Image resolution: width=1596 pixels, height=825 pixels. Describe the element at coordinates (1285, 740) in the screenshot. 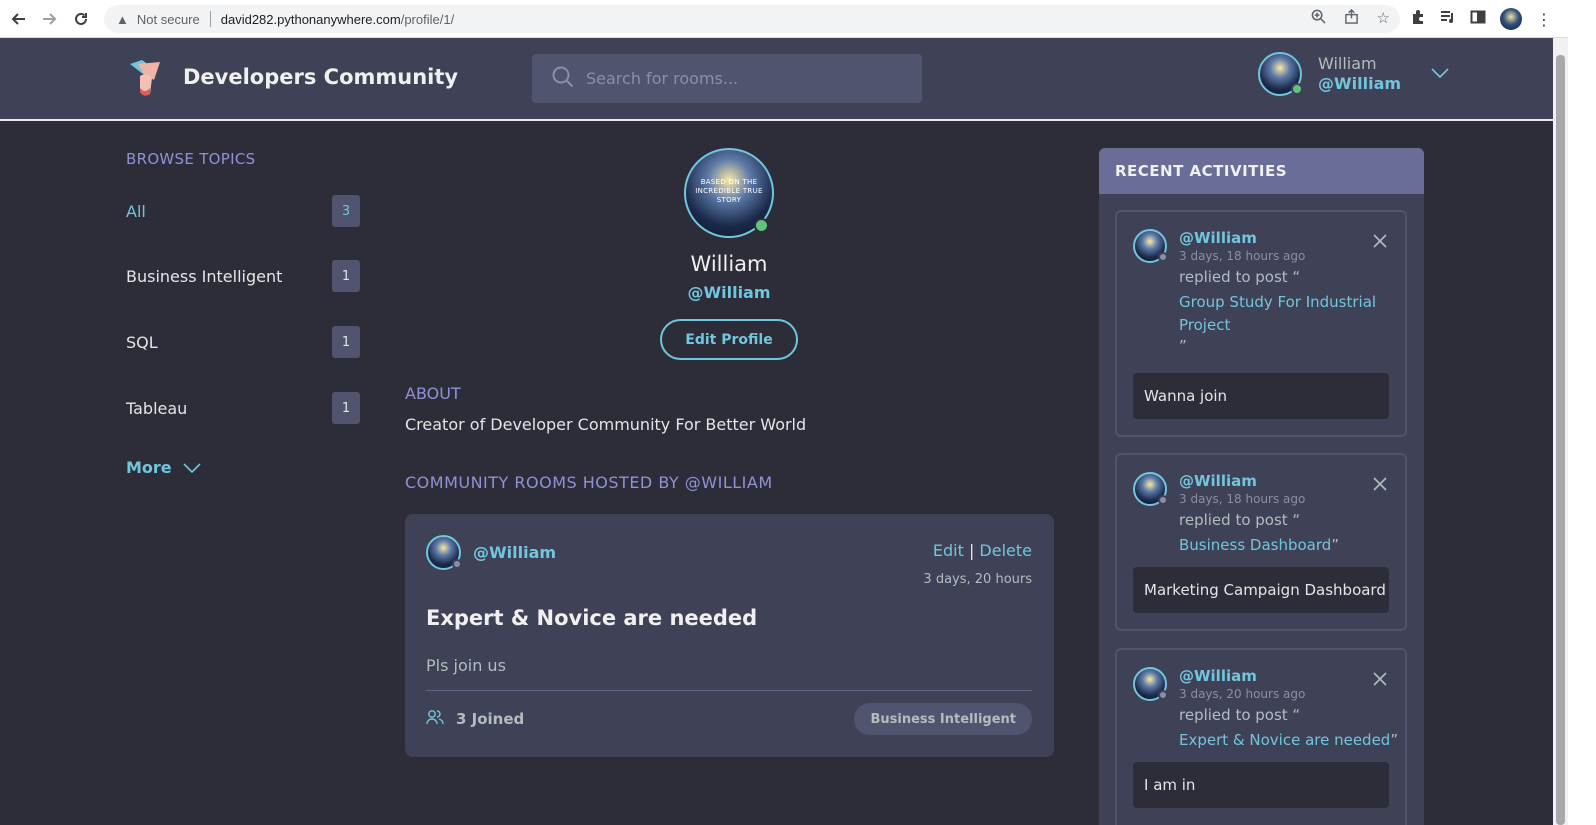

I see `activity-post-title: Expert & Novice are needed` at that location.